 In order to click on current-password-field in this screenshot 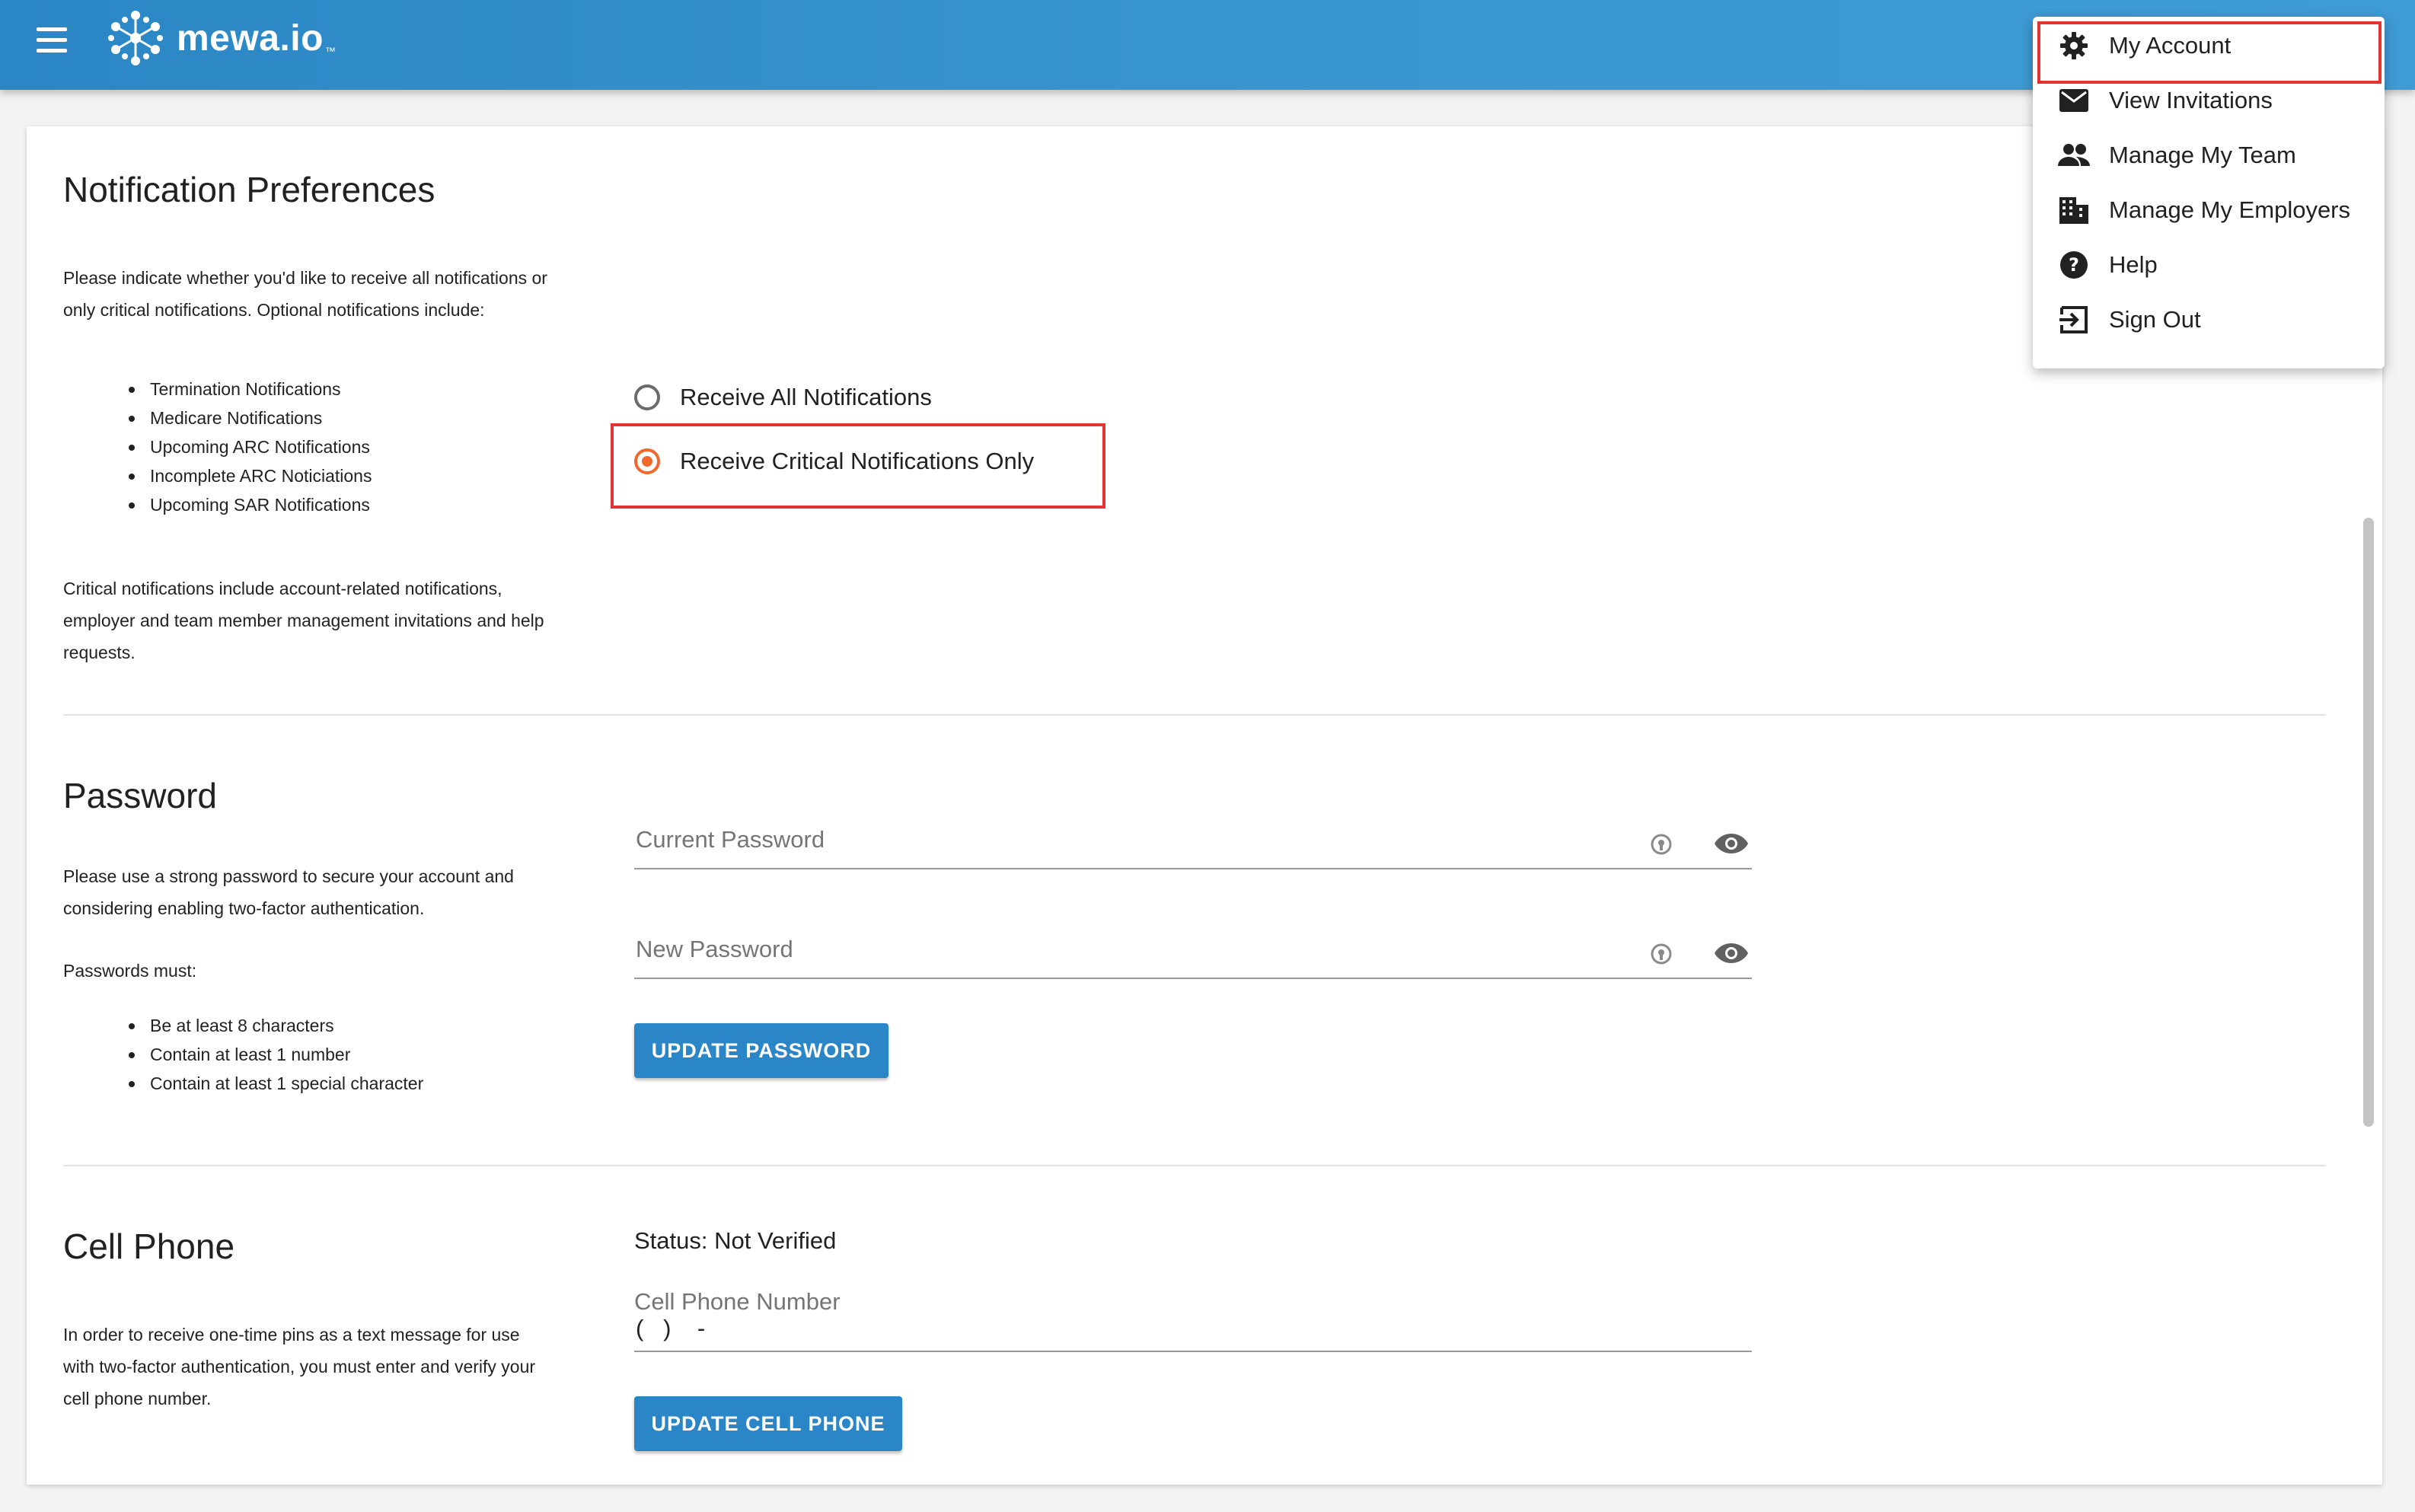, I will do `click(1193, 844)`.